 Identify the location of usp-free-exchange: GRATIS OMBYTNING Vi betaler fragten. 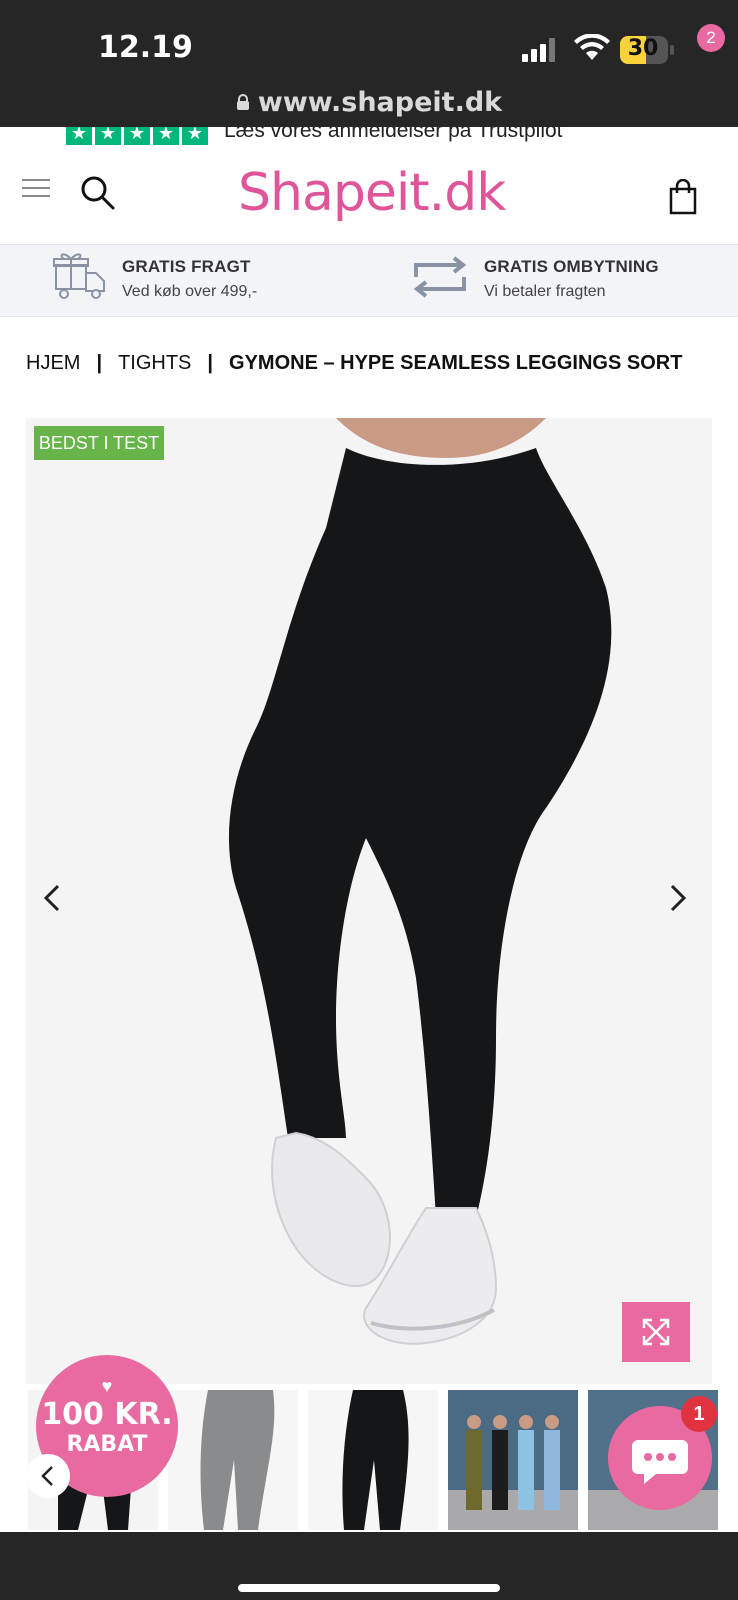
(571, 279).